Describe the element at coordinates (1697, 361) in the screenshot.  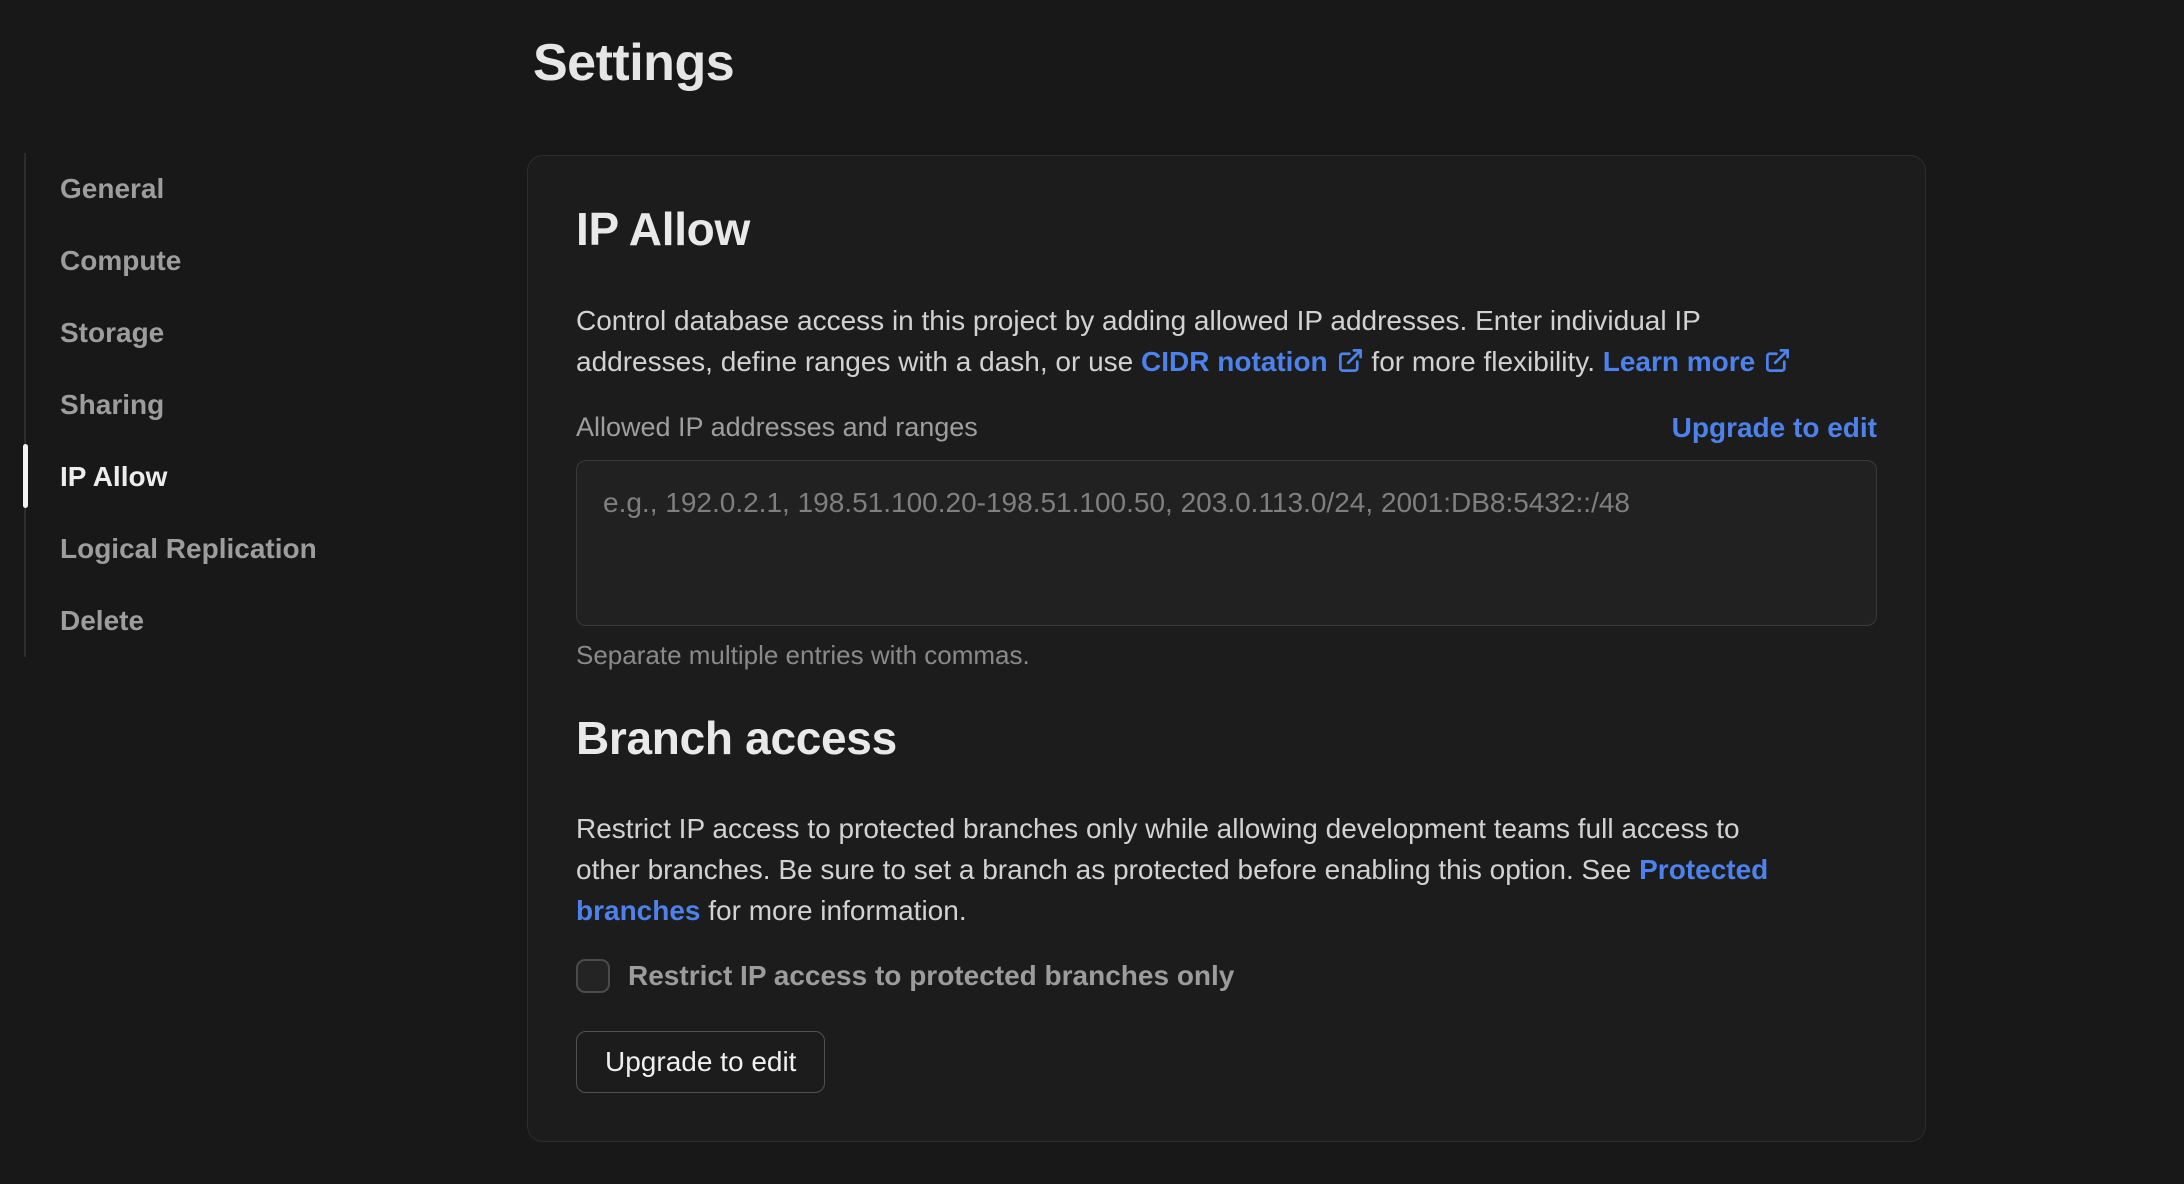
I see `learn-more-link: Learn more` at that location.